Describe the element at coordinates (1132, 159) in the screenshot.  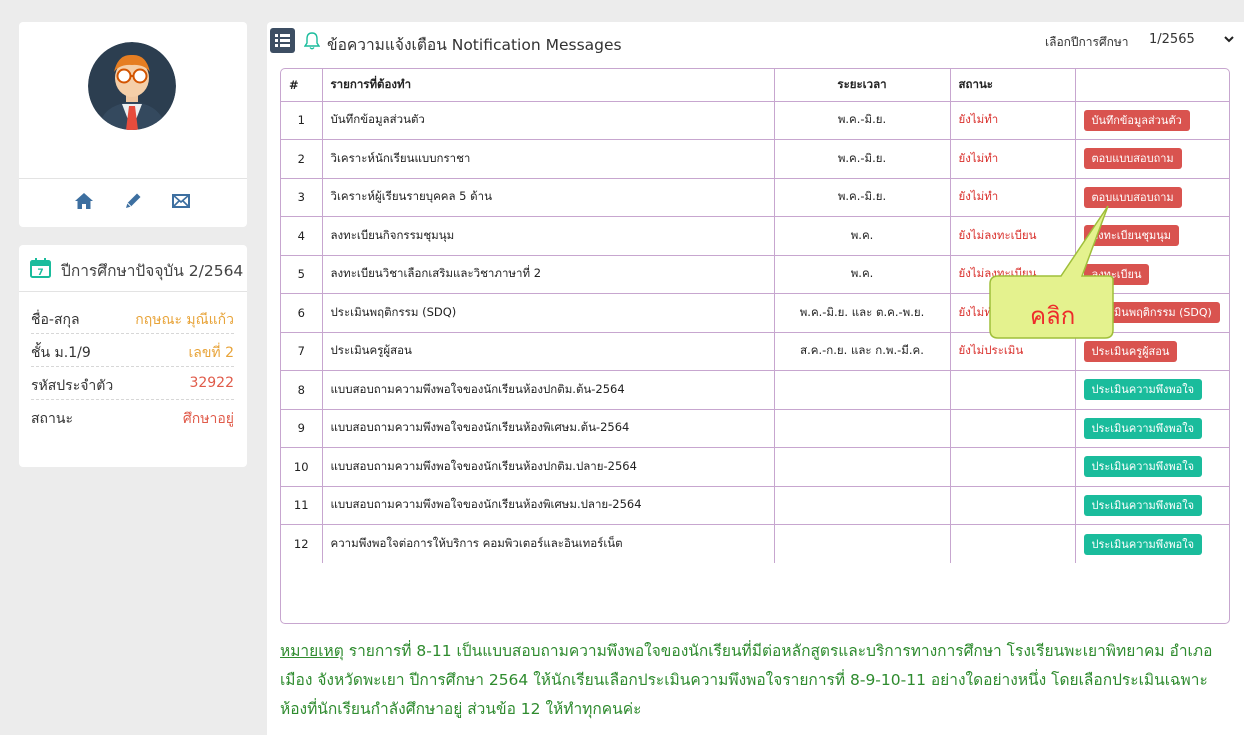
I see `action-button: ตอบแบบสอบถาม` at that location.